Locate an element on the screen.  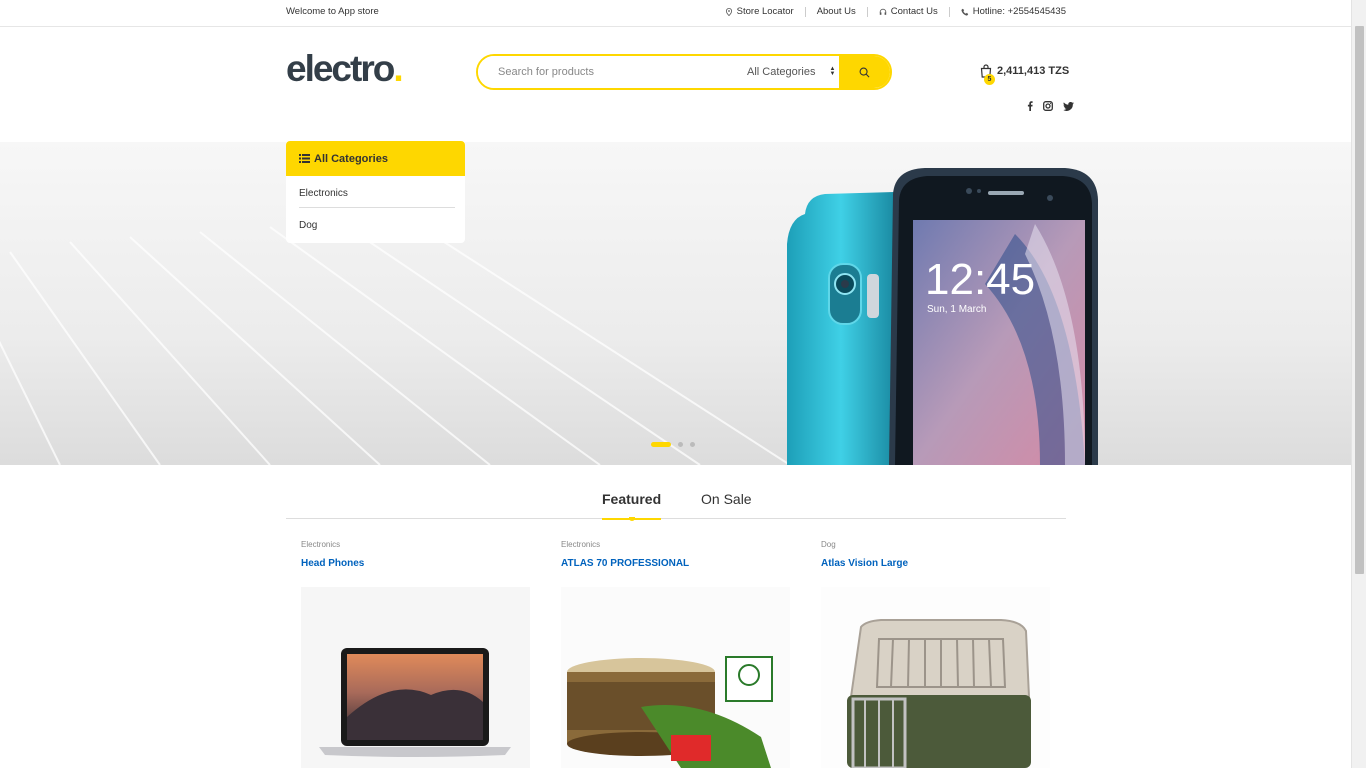
product-card: Electronics ATLAS 70 PROFESSIONAL is located at coordinates (676, 654).